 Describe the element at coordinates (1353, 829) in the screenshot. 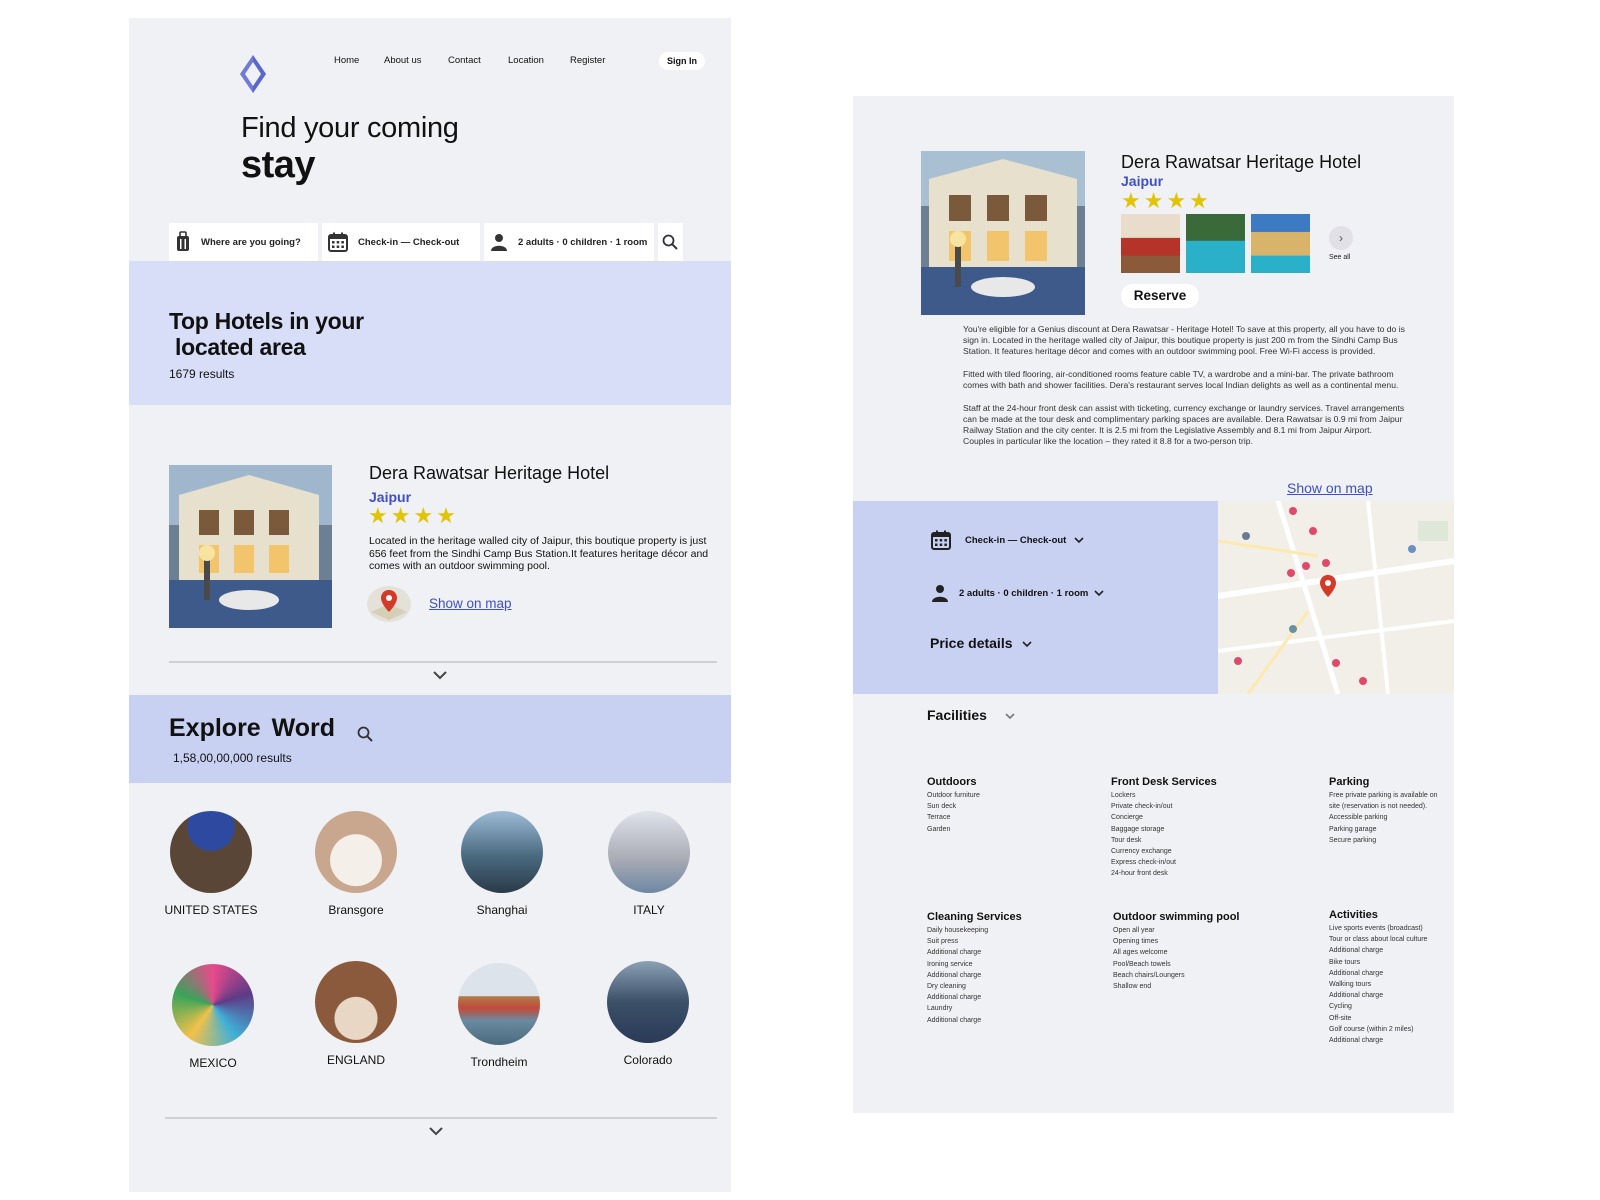

I see `facility-item: Parking garage` at that location.